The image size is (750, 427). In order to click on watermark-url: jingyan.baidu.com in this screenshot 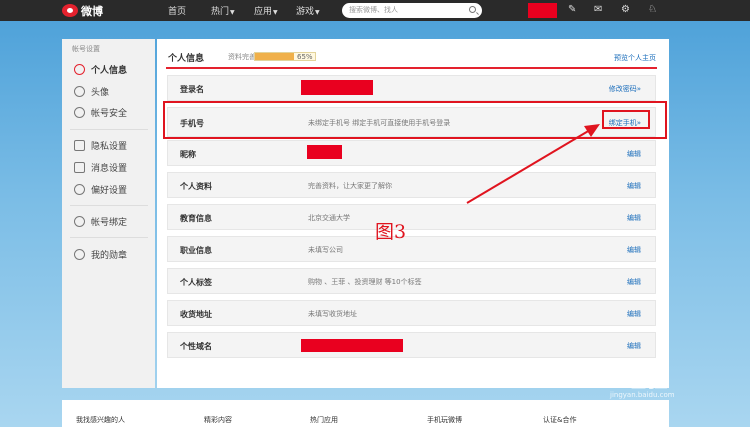, I will do `click(642, 395)`.